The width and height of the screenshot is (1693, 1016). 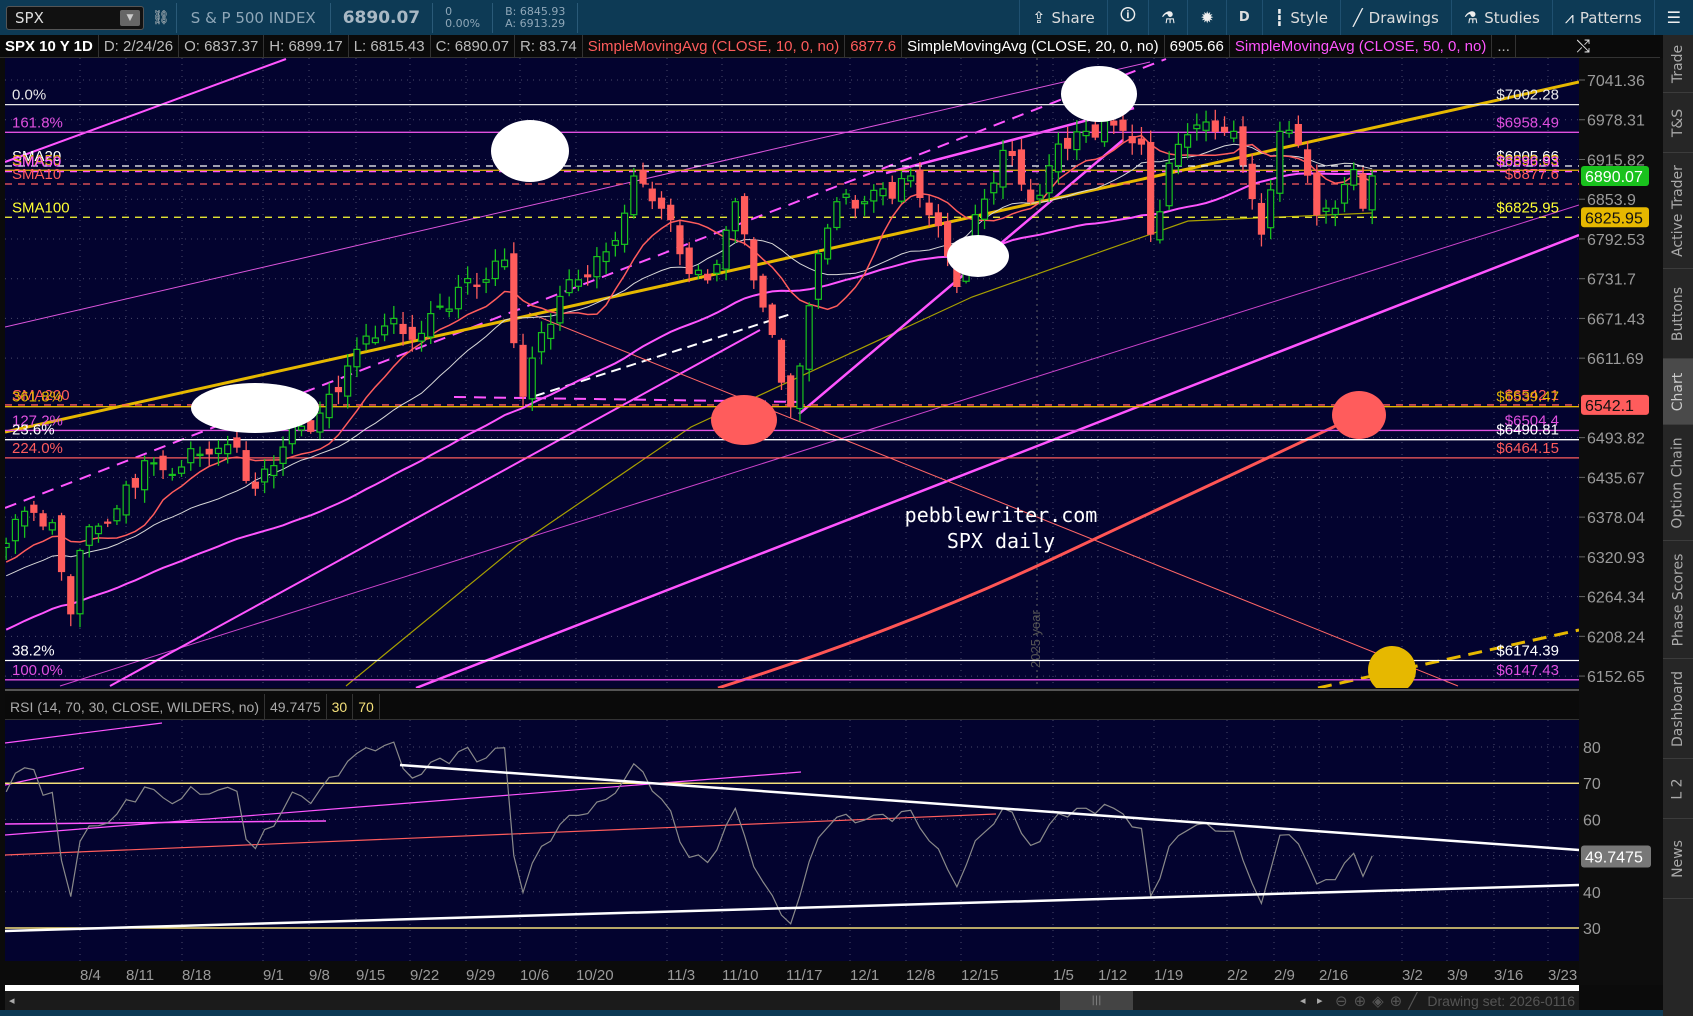 I want to click on price-tag-label: 6825.95, so click(x=1614, y=218).